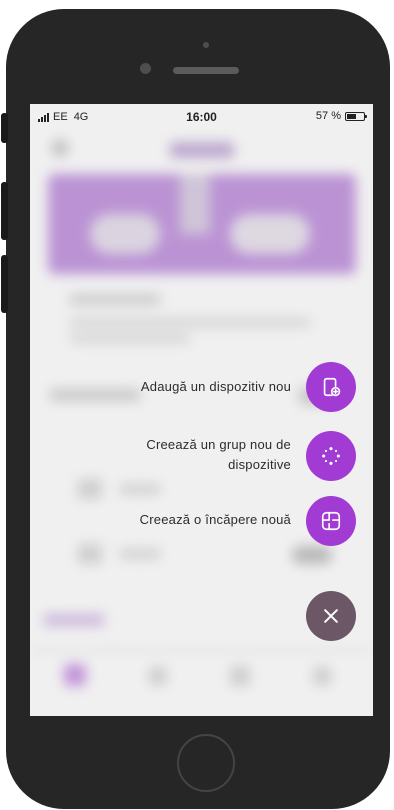  I want to click on volume-down-button, so click(4, 284).